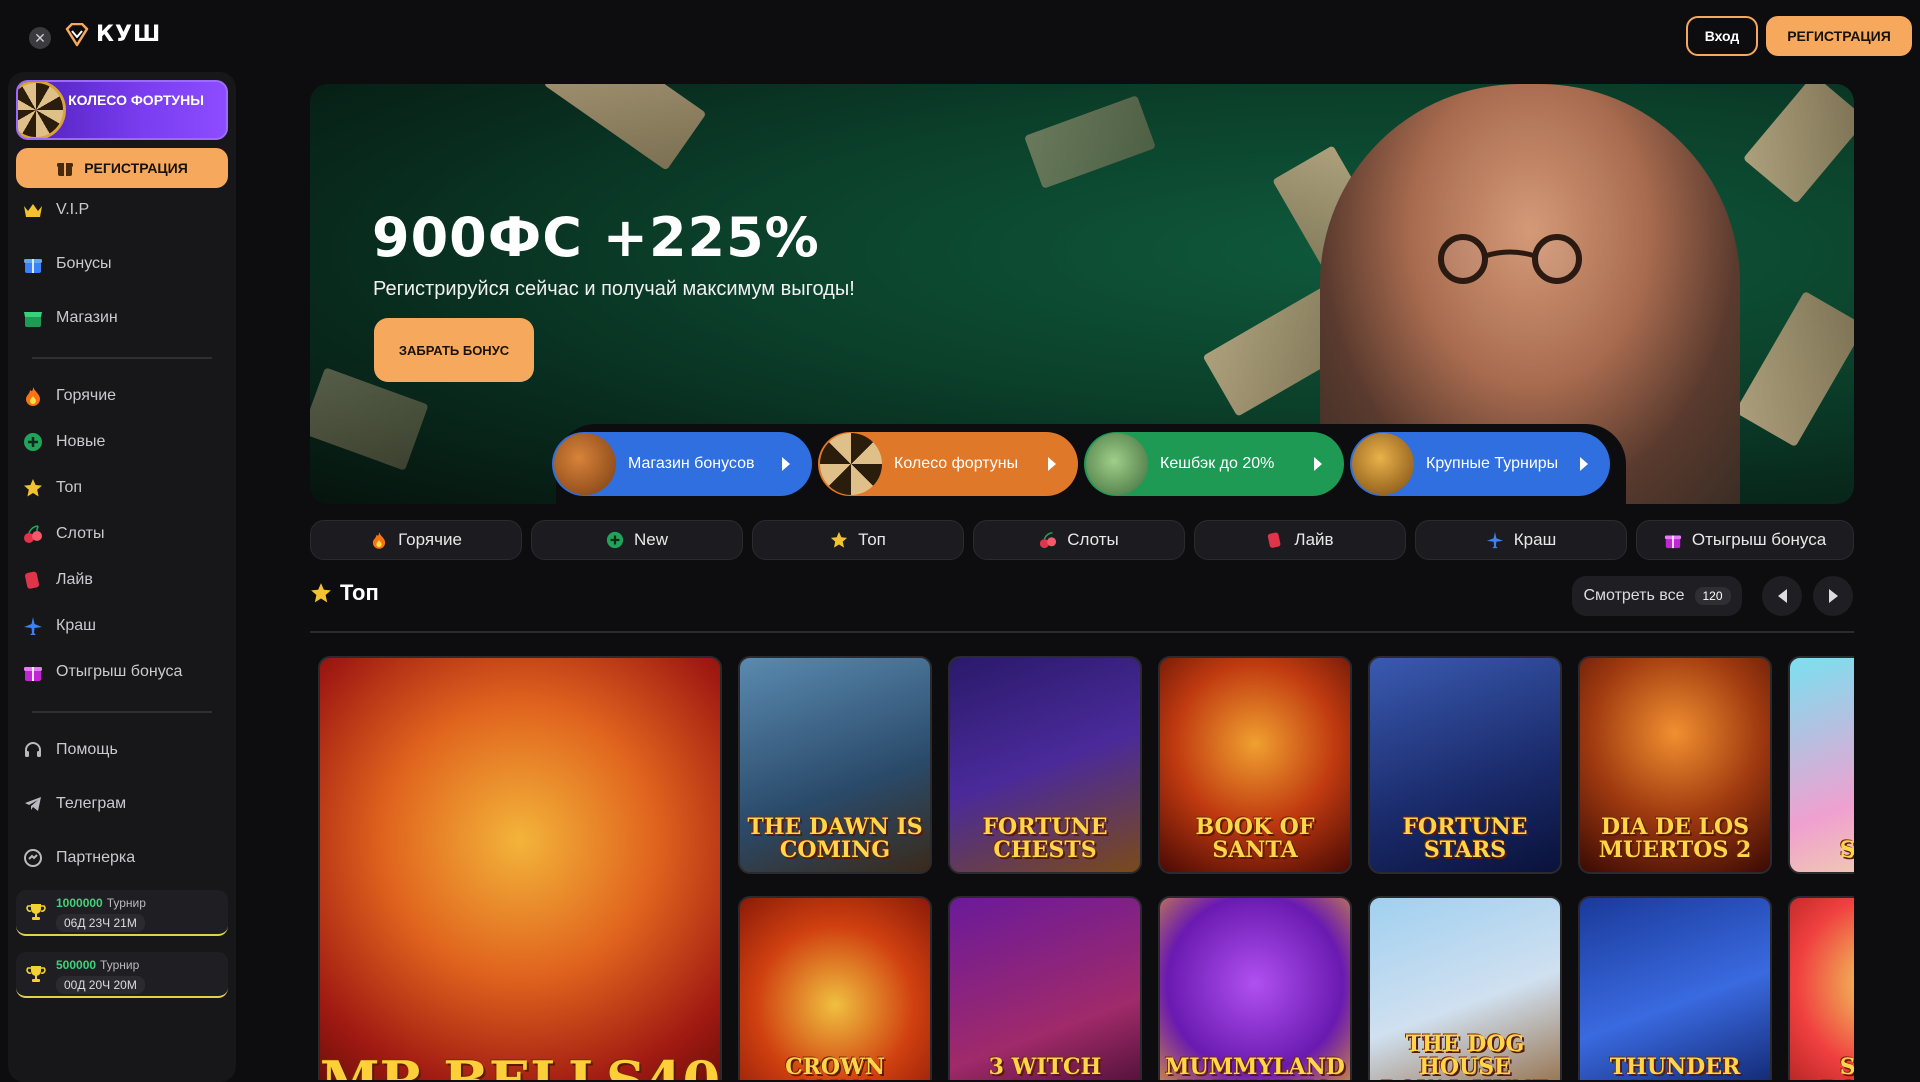 The width and height of the screenshot is (1920, 1082). I want to click on sidebar-item-bonus-wager: Отыгрыш бонуса, so click(102, 672).